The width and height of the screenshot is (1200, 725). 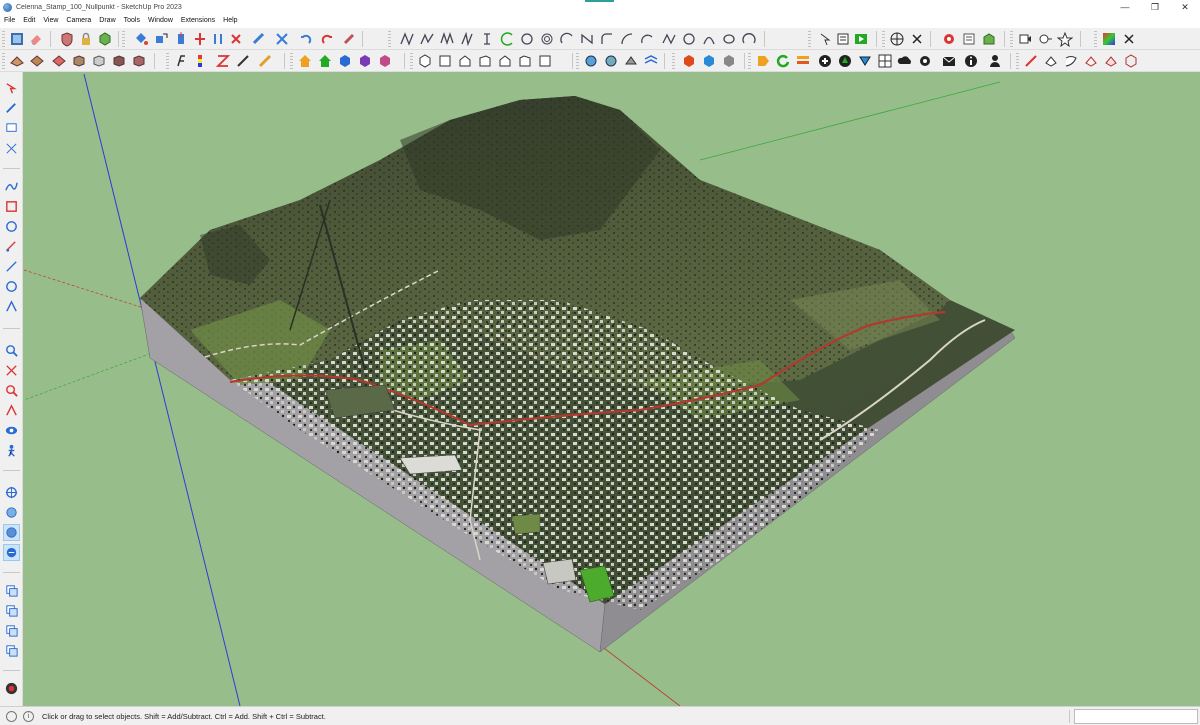 What do you see at coordinates (265, 61) in the screenshot?
I see `brush-icon` at bounding box center [265, 61].